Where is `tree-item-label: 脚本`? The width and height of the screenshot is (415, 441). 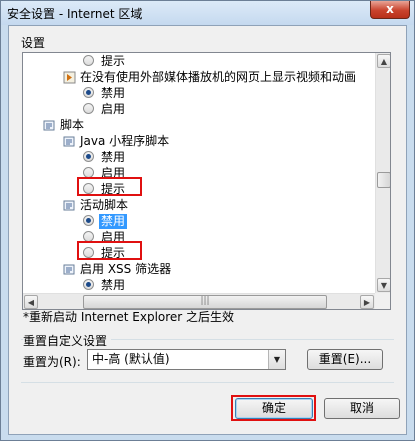
tree-item-label: 脚本 is located at coordinates (72, 125).